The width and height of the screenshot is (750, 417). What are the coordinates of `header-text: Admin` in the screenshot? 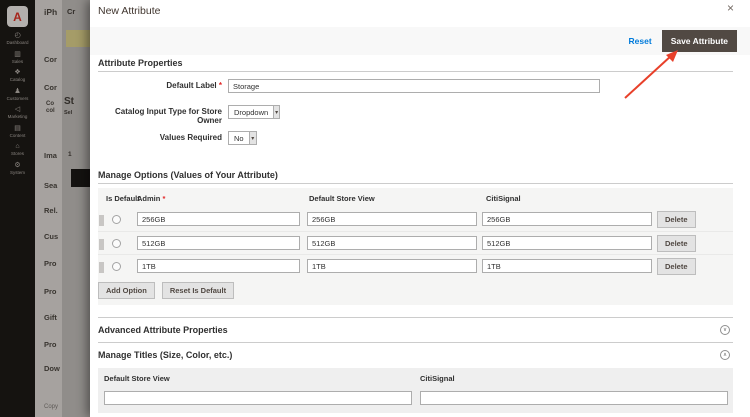 It's located at (149, 198).